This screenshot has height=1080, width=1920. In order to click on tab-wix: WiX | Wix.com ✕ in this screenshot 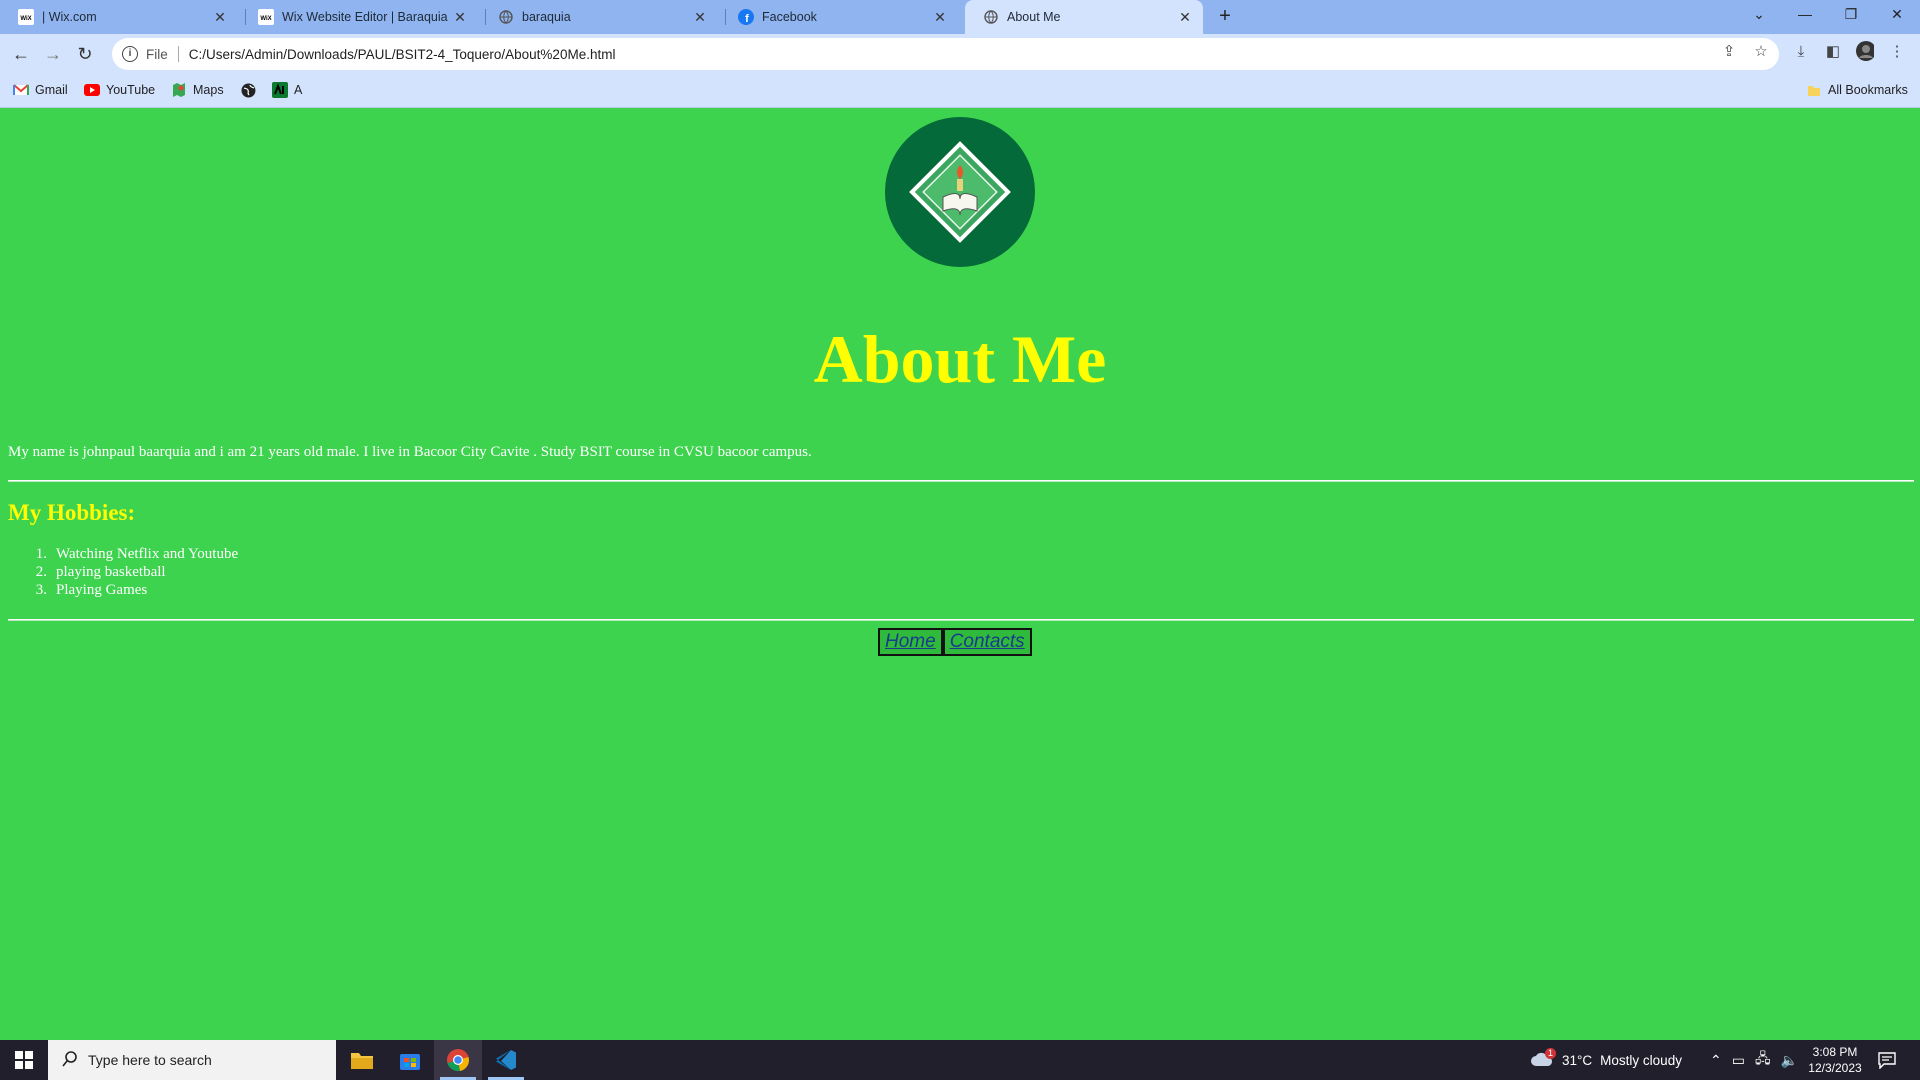, I will do `click(119, 17)`.